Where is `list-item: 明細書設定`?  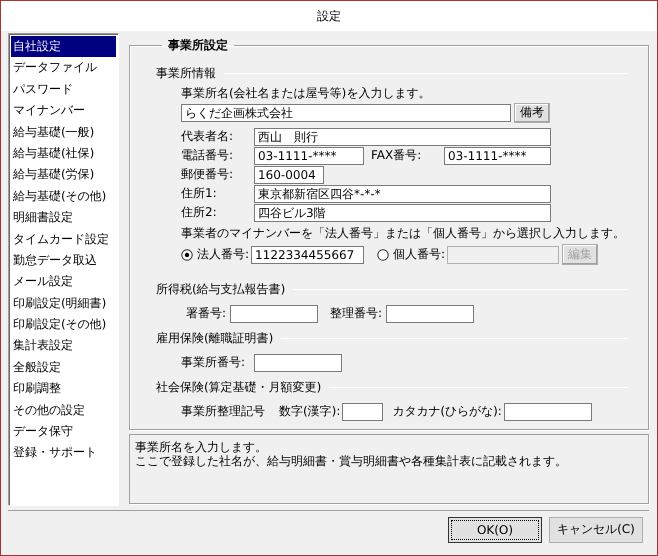 list-item: 明細書設定 is located at coordinates (63, 218).